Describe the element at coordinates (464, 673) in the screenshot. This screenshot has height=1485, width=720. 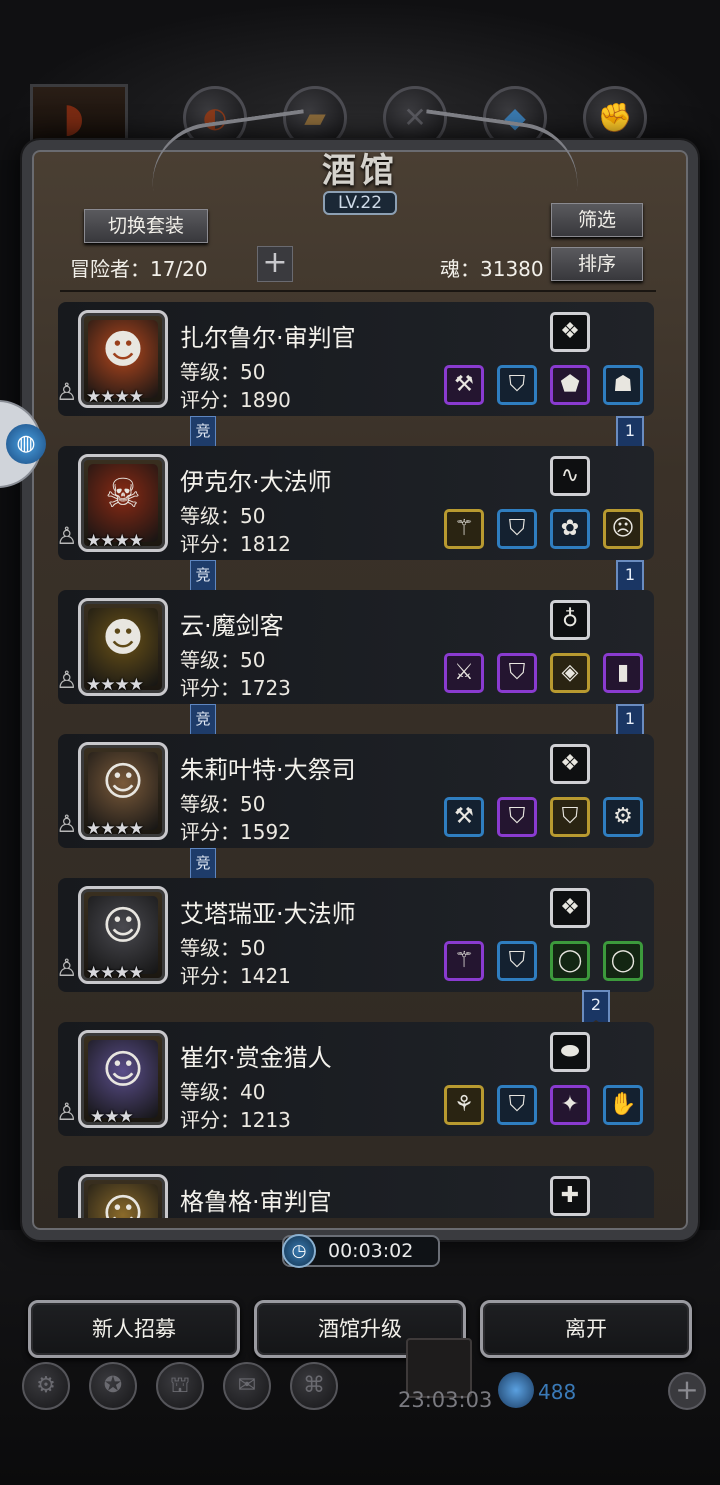
I see `sword-icon: ⚔` at that location.